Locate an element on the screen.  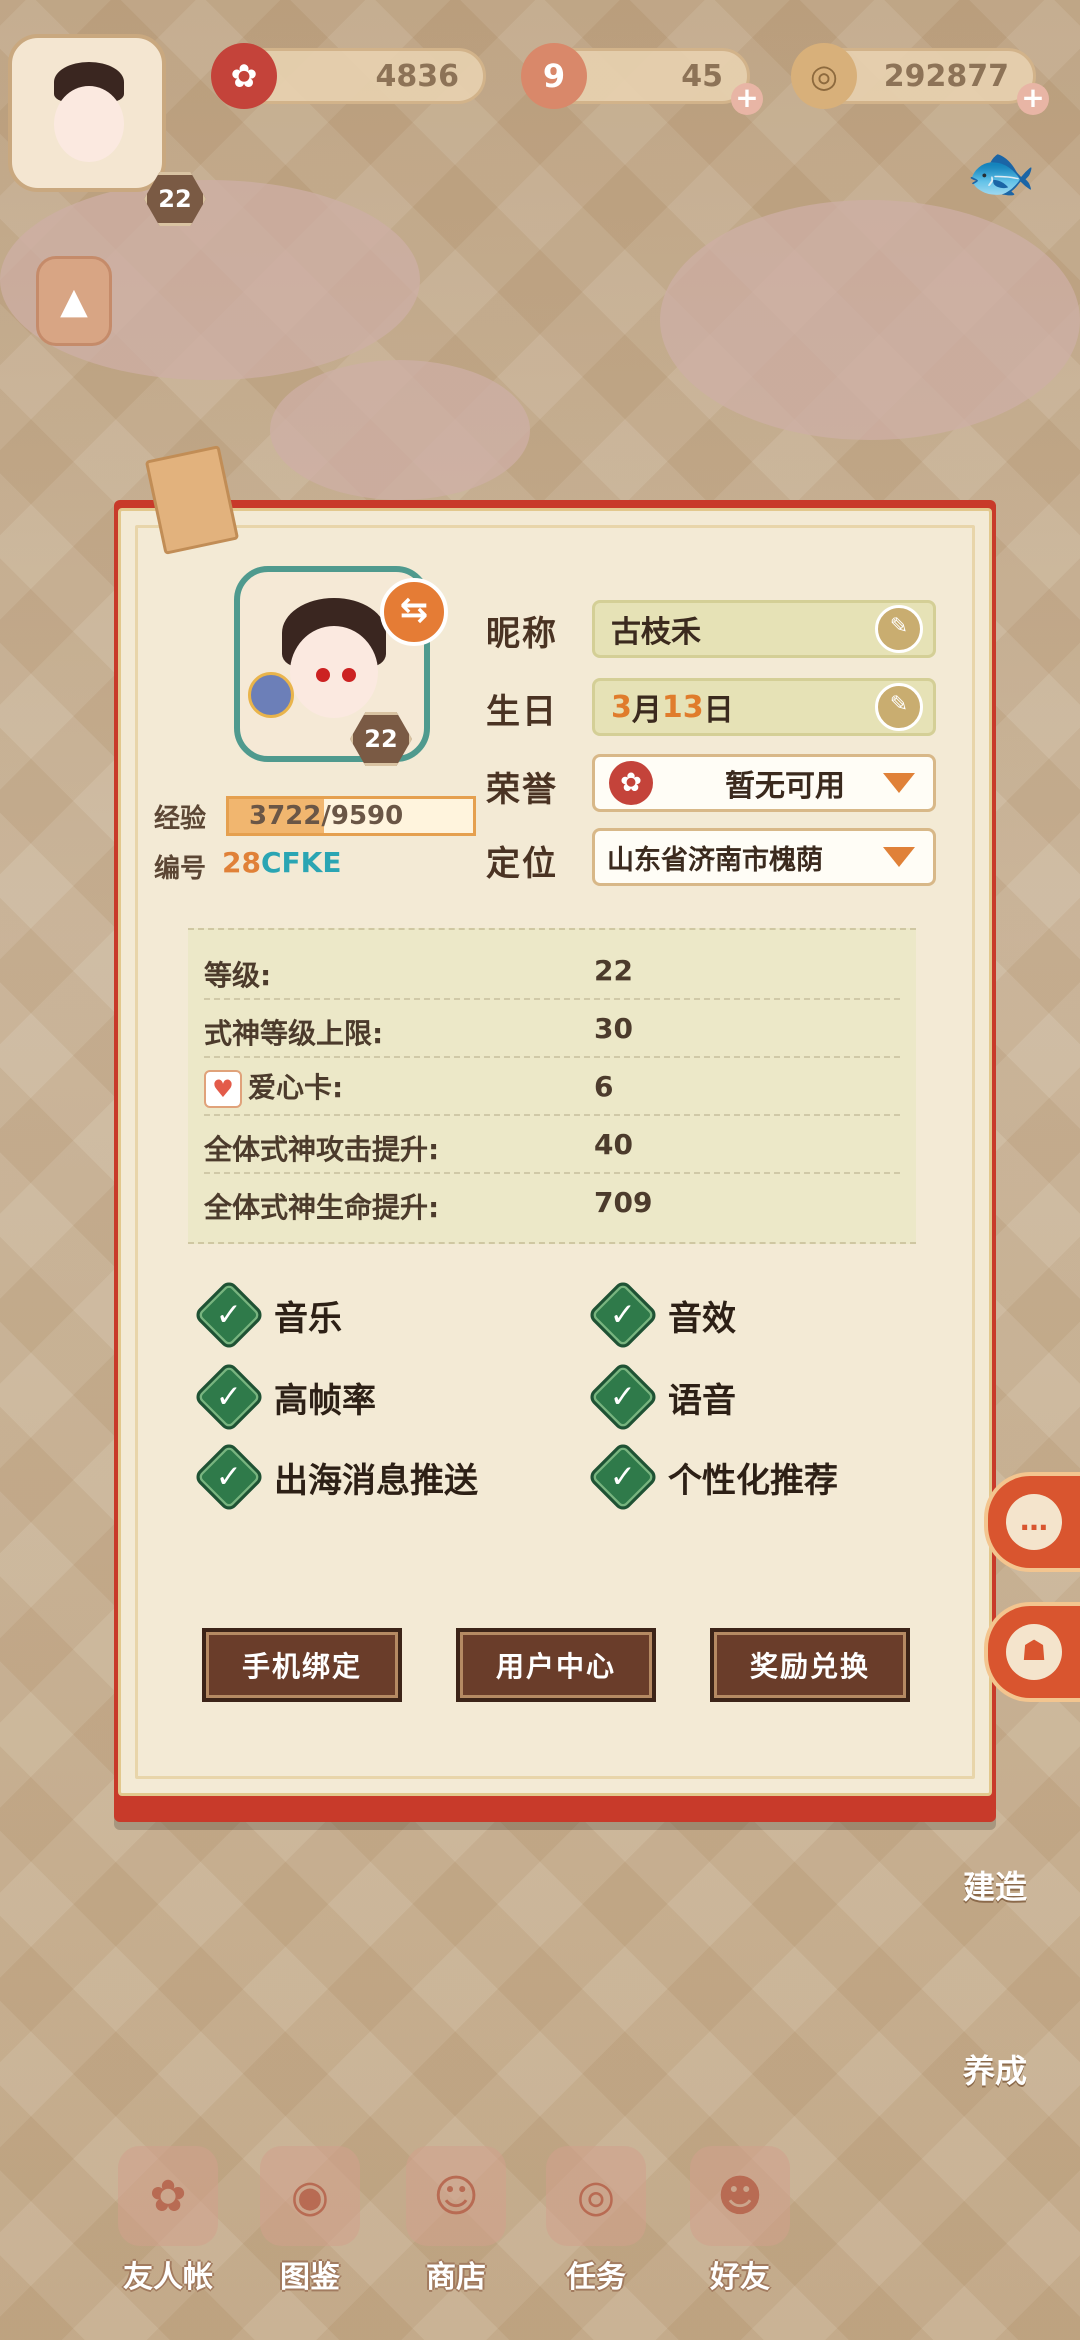
personalized-recommend-toggle: ✓ 个性化推荐 is located at coordinates (712, 1477).